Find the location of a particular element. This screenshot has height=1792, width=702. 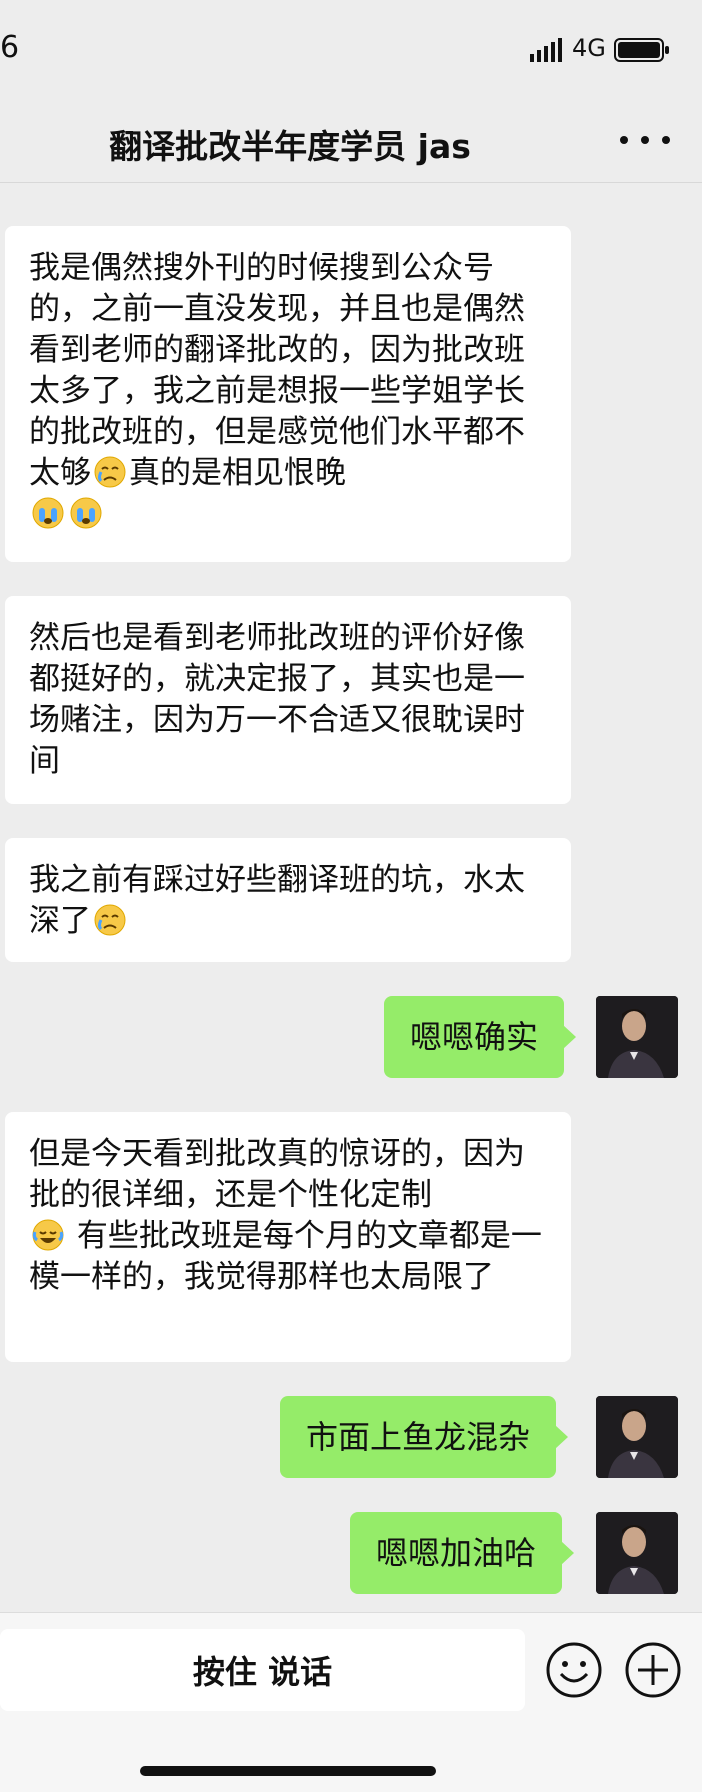

chat-input-bar: 按住 说话 is located at coordinates (351, 1702).